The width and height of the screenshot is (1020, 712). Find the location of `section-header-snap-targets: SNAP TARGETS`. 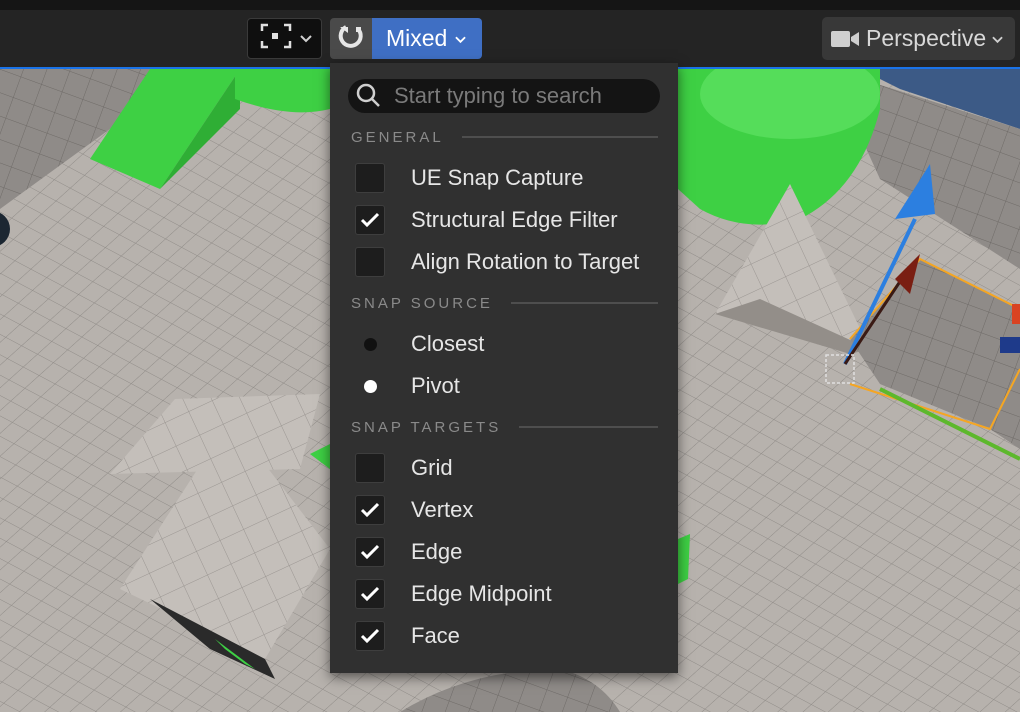

section-header-snap-targets: SNAP TARGETS is located at coordinates (504, 427).